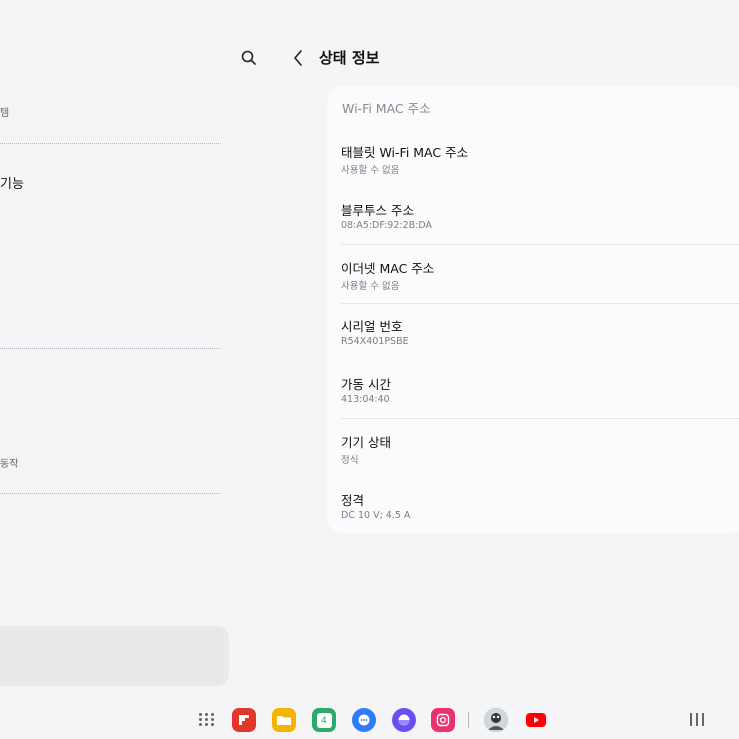 This screenshot has width=739, height=739. What do you see at coordinates (533, 161) in the screenshot?
I see `list-item-tablet-wifi-mac: 태블릿 Wi-Fi MAC 주소 사용할 수 없음` at bounding box center [533, 161].